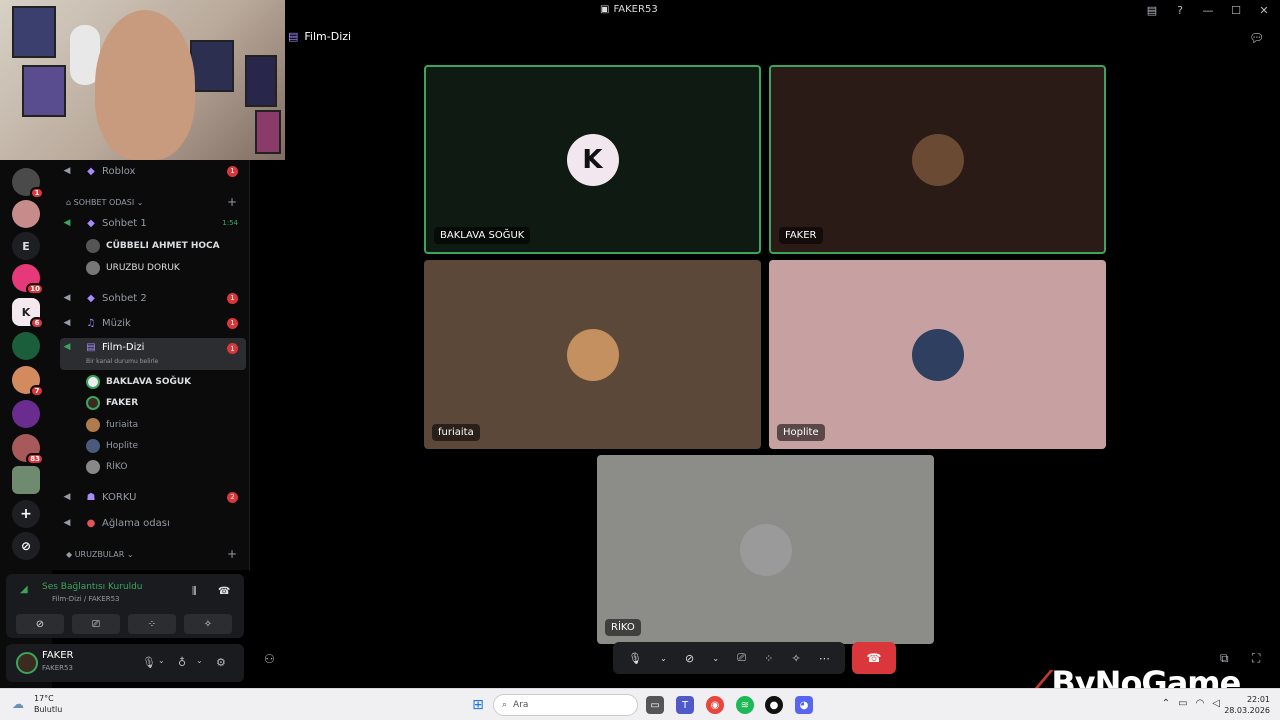 This screenshot has width=1280, height=720. What do you see at coordinates (122, 361) in the screenshot?
I see `channel-status: Bir kanal durumu belirle` at bounding box center [122, 361].